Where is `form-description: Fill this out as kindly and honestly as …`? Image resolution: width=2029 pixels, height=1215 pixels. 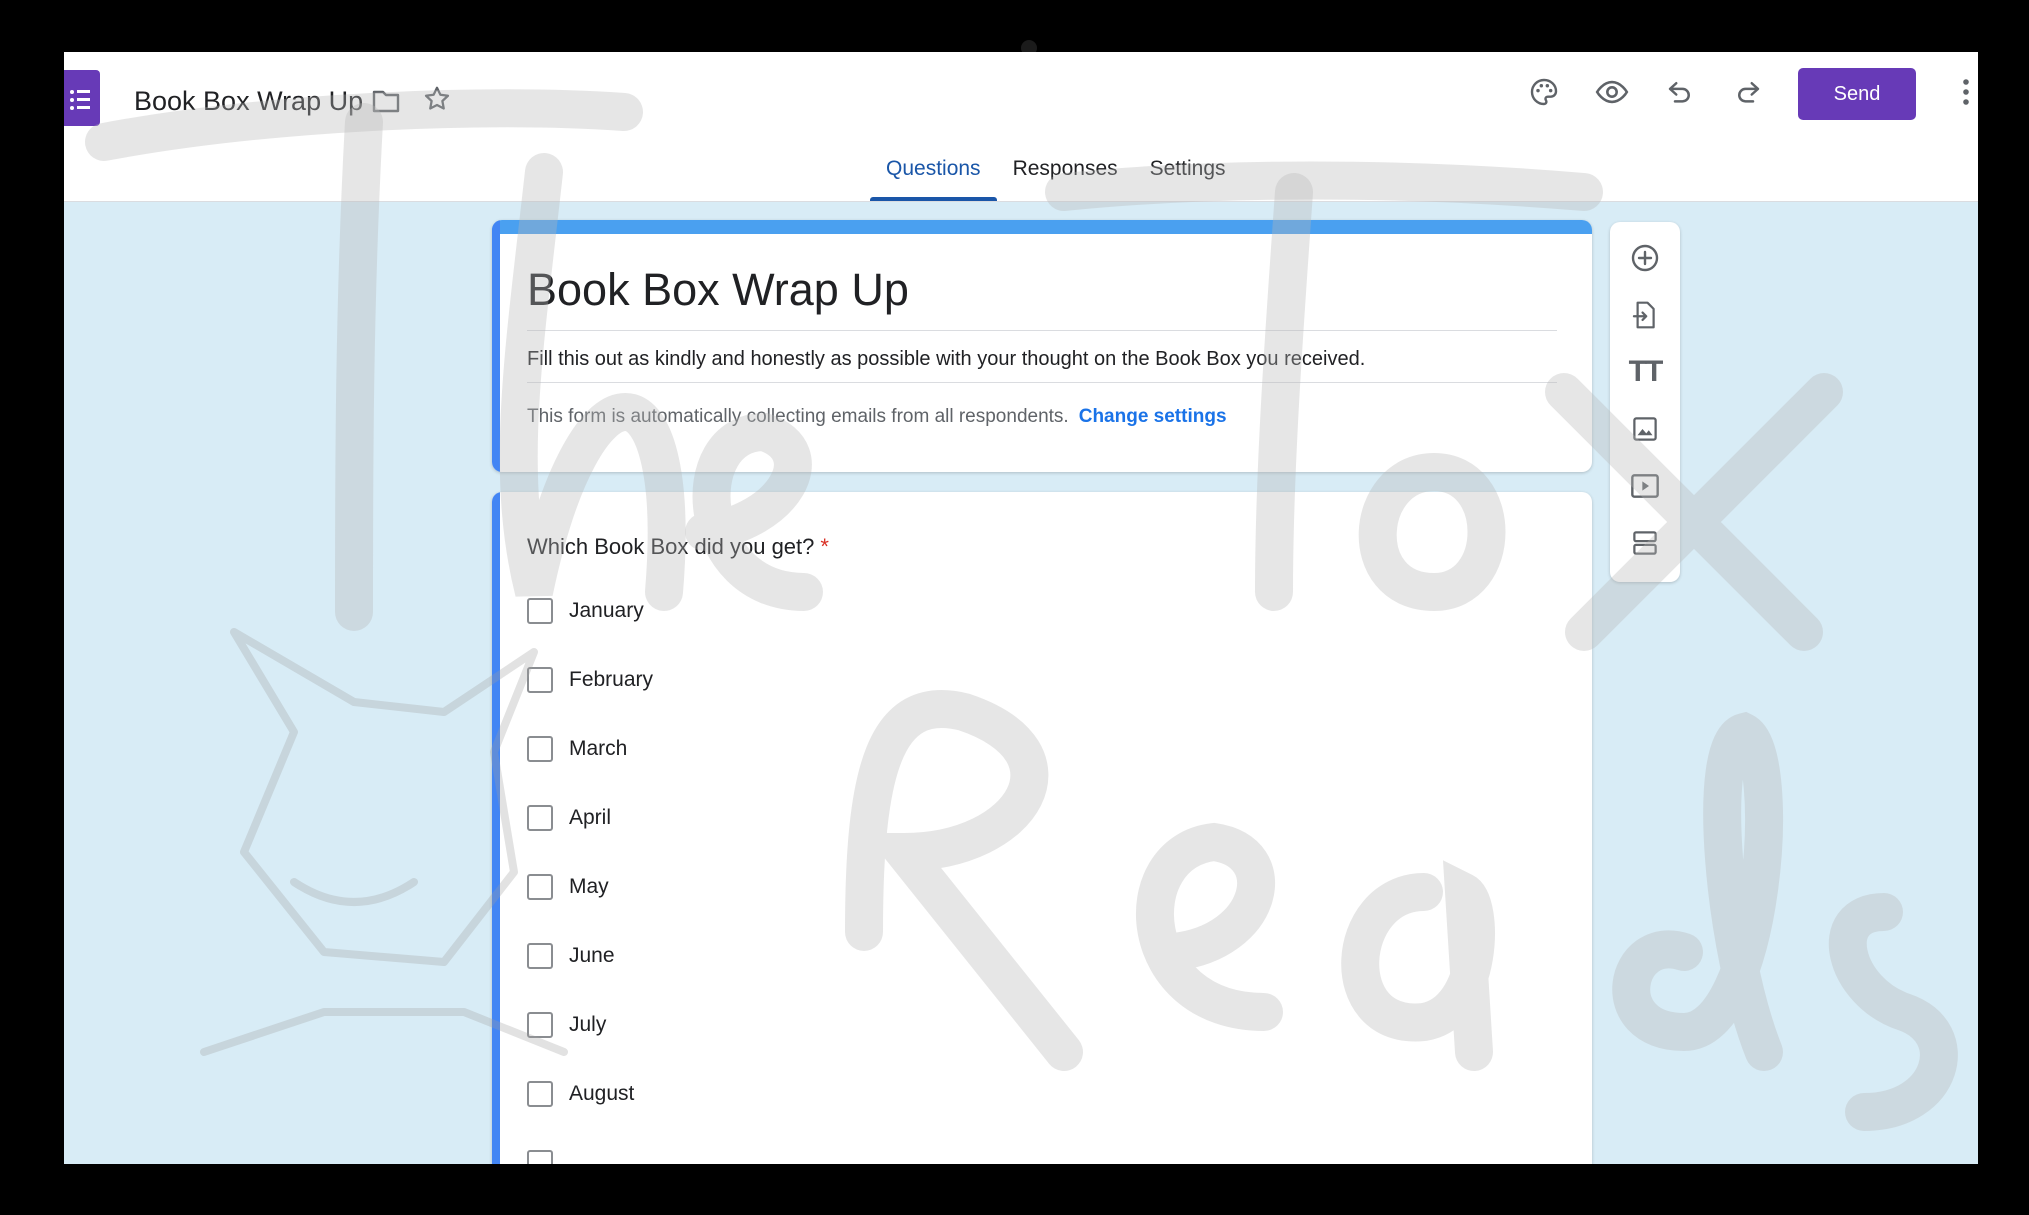
form-description: Fill this out as kindly and honestly as … is located at coordinates (946, 359).